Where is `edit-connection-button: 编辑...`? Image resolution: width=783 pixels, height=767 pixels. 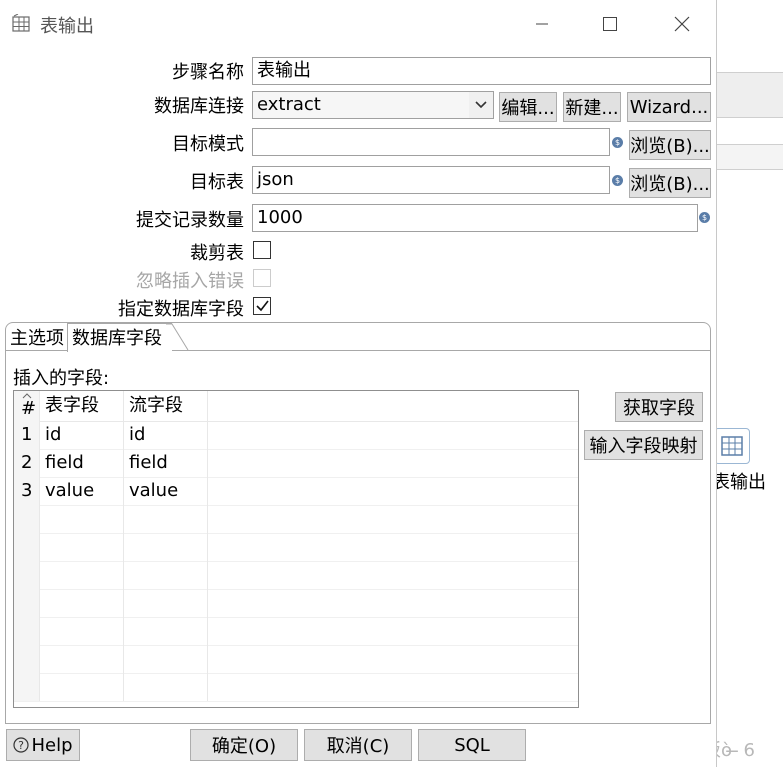 edit-connection-button: 编辑... is located at coordinates (528, 107).